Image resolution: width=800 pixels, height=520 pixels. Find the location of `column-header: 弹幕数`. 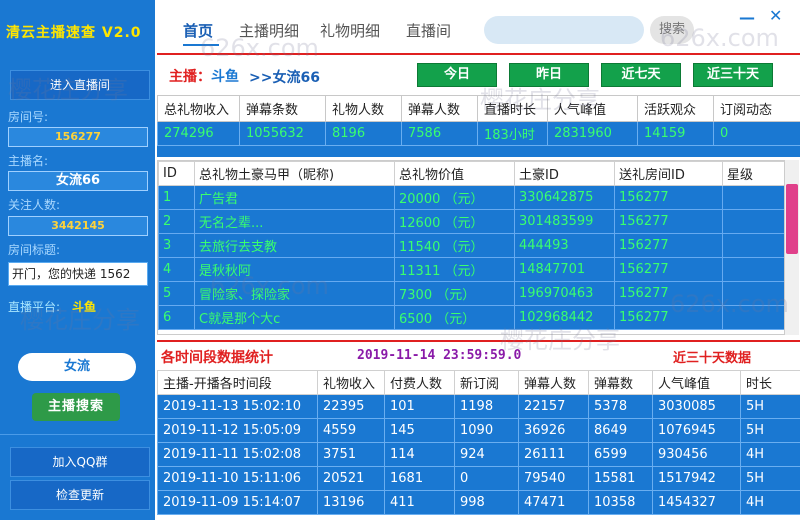

column-header: 弹幕数 is located at coordinates (620, 382).